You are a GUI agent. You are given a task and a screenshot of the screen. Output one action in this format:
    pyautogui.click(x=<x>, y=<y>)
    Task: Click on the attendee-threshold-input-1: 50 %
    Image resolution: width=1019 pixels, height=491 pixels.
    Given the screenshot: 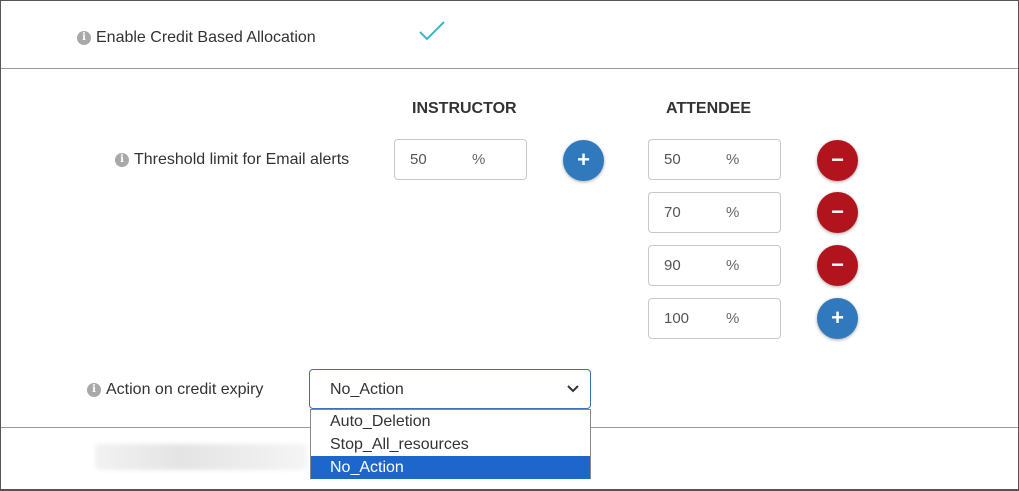 What is the action you would take?
    pyautogui.click(x=714, y=159)
    